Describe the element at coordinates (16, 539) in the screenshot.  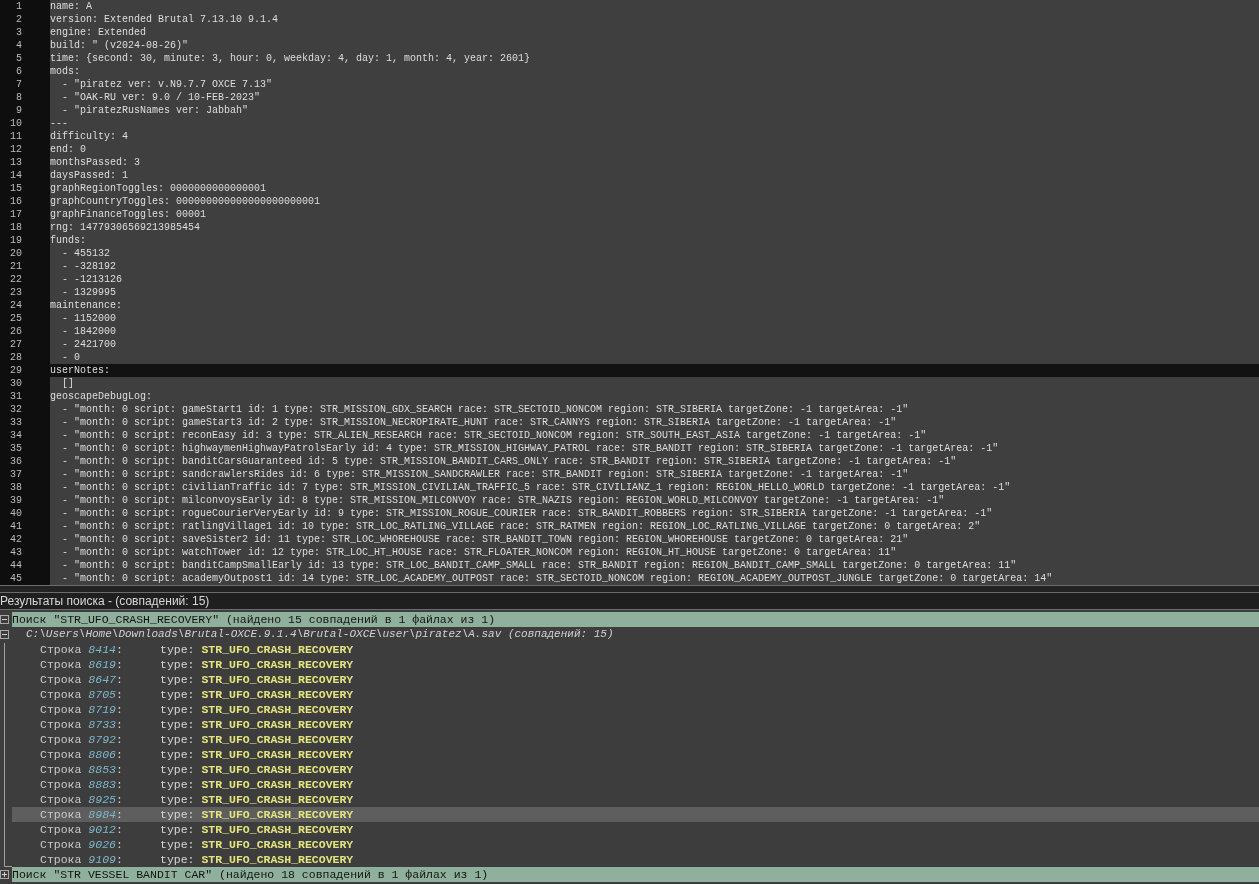
I see `line-number: 42` at that location.